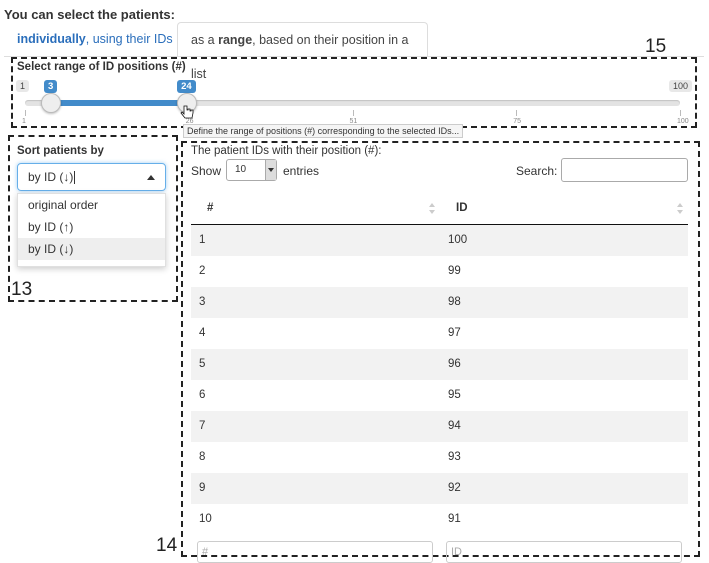 This screenshot has height=563, width=709. What do you see at coordinates (454, 457) in the screenshot?
I see `cell-id: 93` at bounding box center [454, 457].